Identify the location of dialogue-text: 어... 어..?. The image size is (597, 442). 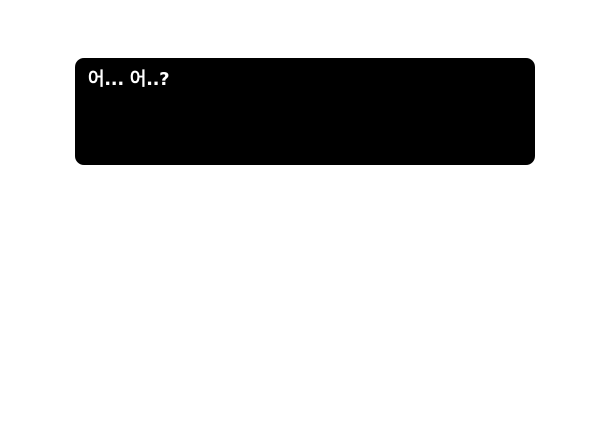
(129, 79).